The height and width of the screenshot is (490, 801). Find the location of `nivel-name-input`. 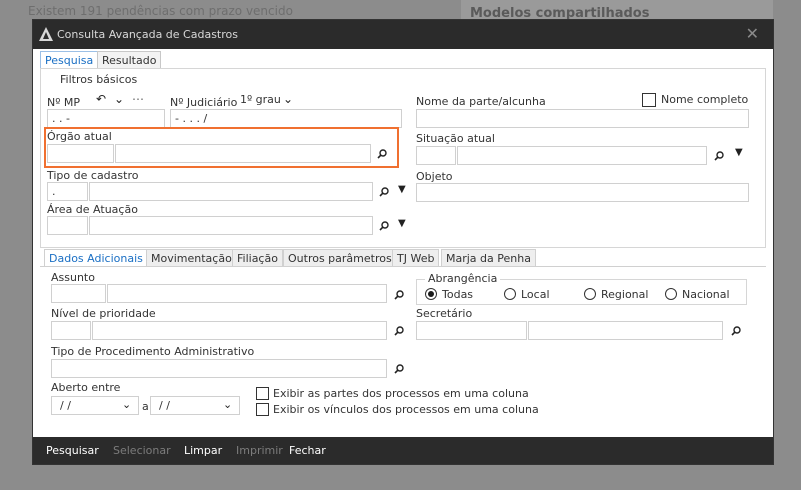

nivel-name-input is located at coordinates (239, 330).